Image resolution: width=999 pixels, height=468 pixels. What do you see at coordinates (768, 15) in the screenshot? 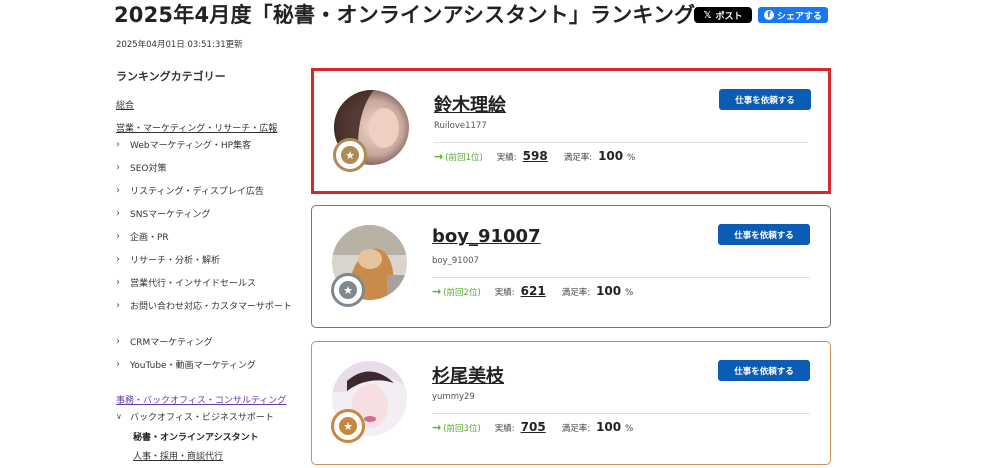
I see `facebook-icon: f` at bounding box center [768, 15].